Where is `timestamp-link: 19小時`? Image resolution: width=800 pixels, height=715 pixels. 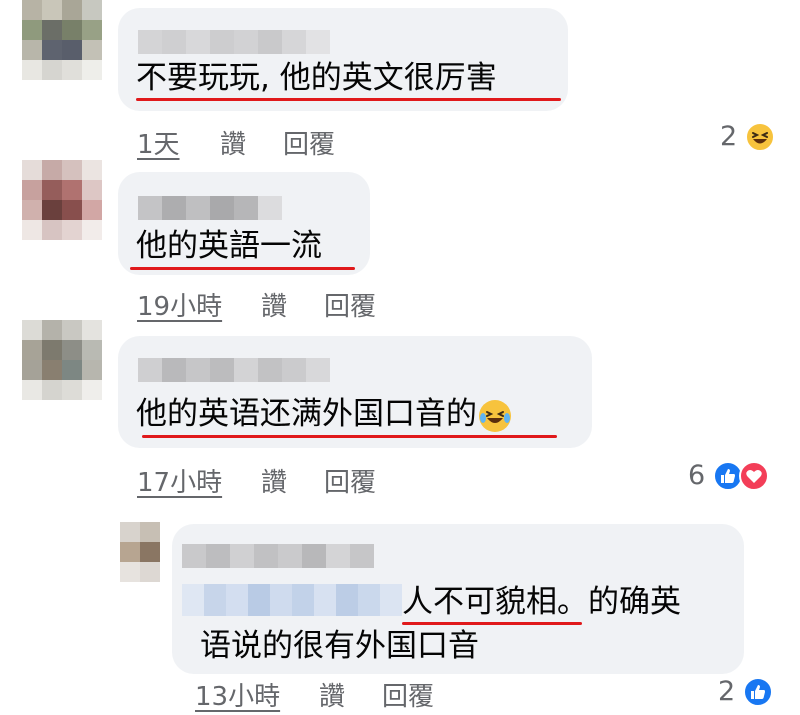
timestamp-link: 19小時 is located at coordinates (179, 304).